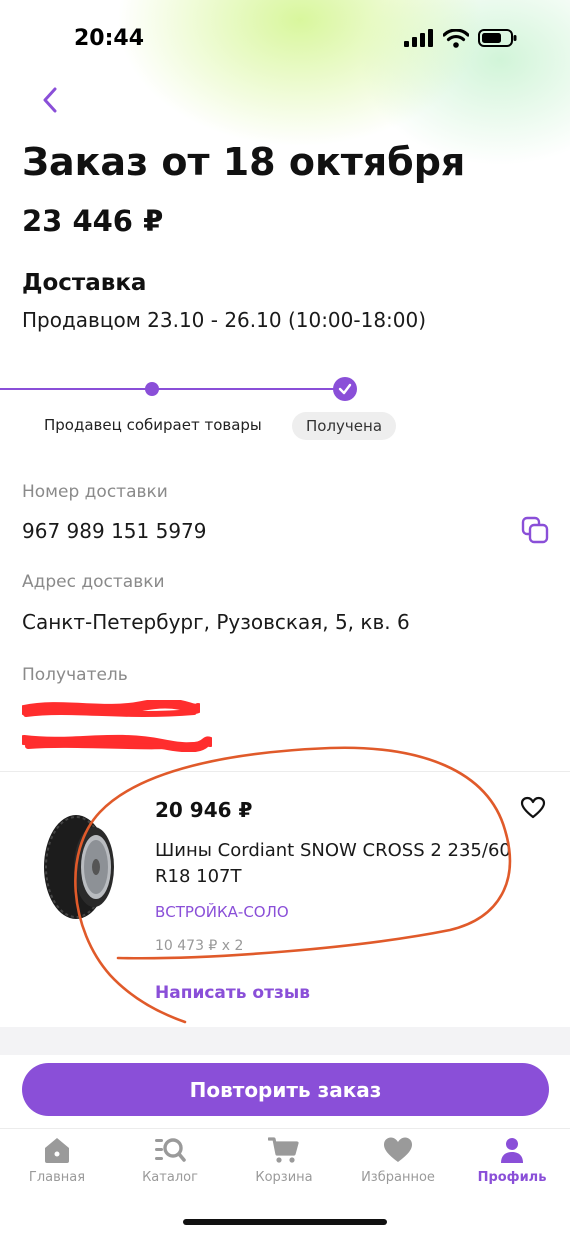 Image resolution: width=570 pixels, height=1238 pixels. What do you see at coordinates (224, 320) in the screenshot?
I see `delivery-schedule: Продавцом 23.10 - 26.10 (10:00-18:00)` at bounding box center [224, 320].